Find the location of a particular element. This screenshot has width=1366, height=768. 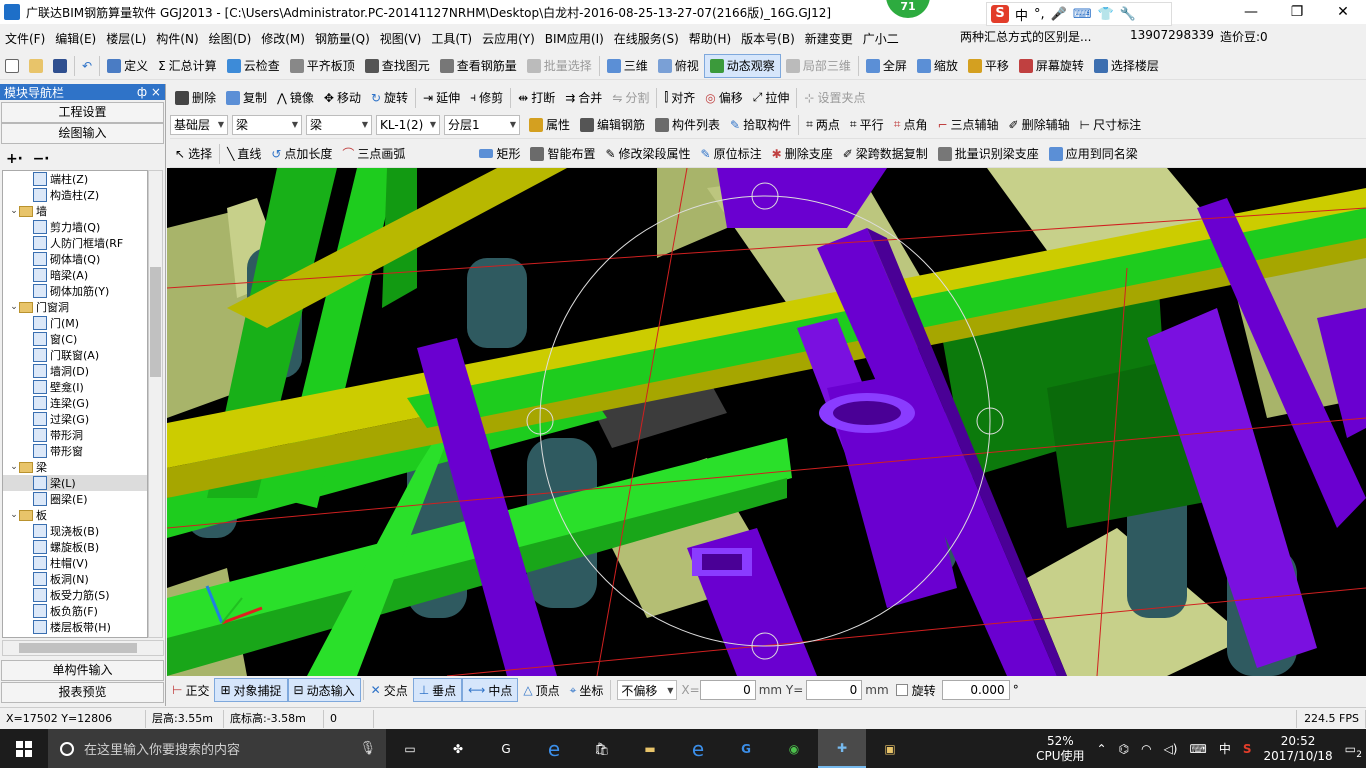

single-member-input-button: 单构件输入 is located at coordinates (82, 670).